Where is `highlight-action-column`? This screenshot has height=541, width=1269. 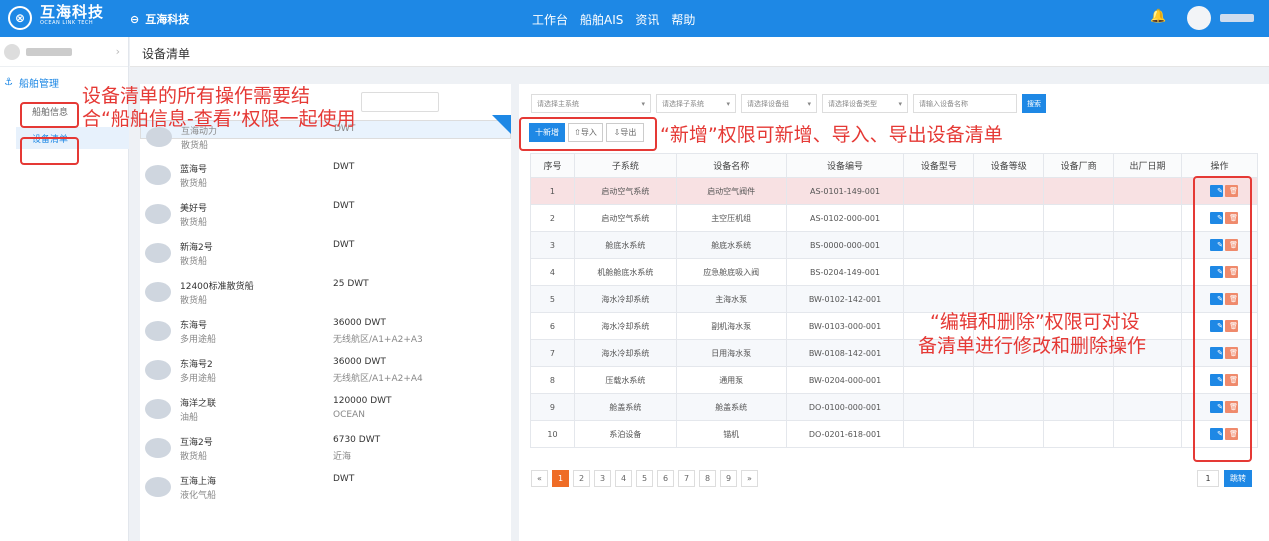 highlight-action-column is located at coordinates (1222, 319).